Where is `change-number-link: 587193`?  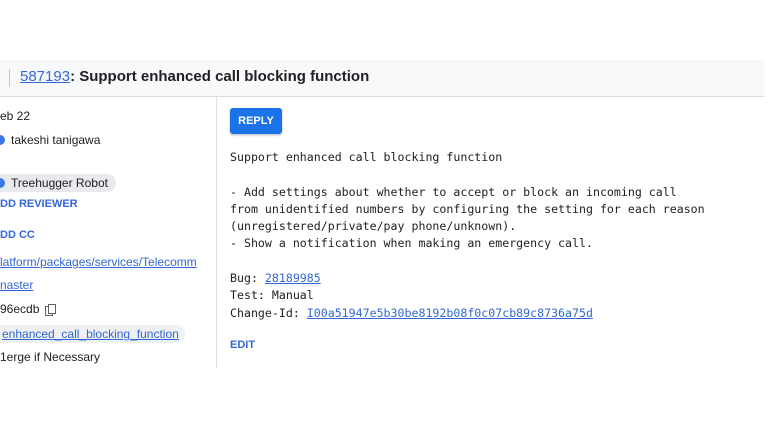 change-number-link: 587193 is located at coordinates (45, 76).